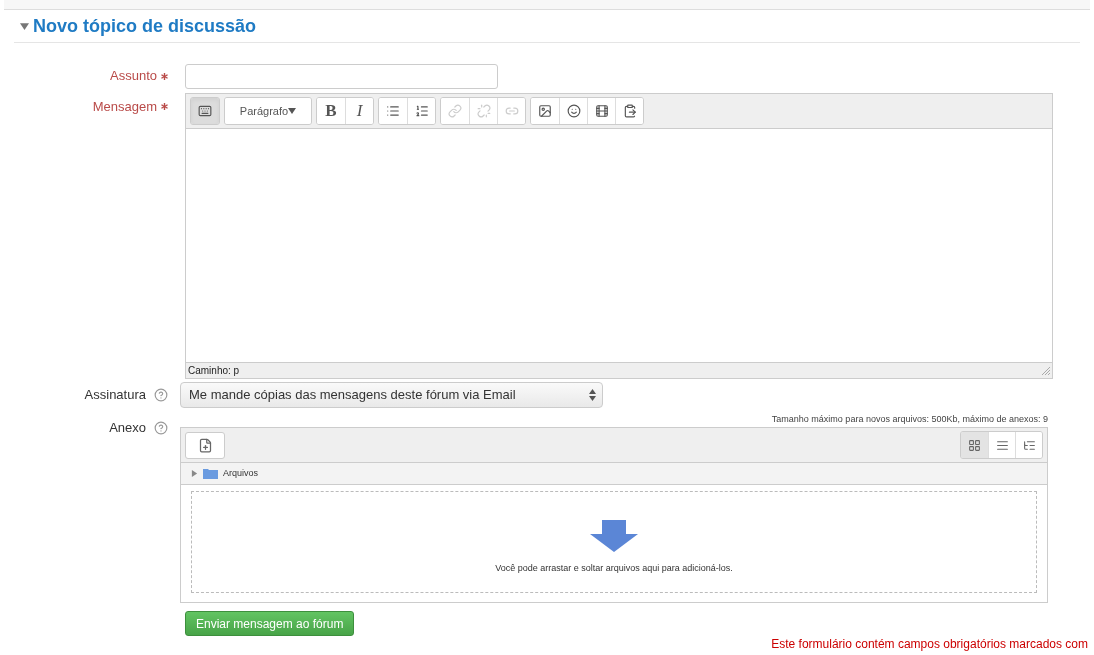 This screenshot has width=1094, height=655. What do you see at coordinates (592, 395) in the screenshot?
I see `up-down-arrows-icon` at bounding box center [592, 395].